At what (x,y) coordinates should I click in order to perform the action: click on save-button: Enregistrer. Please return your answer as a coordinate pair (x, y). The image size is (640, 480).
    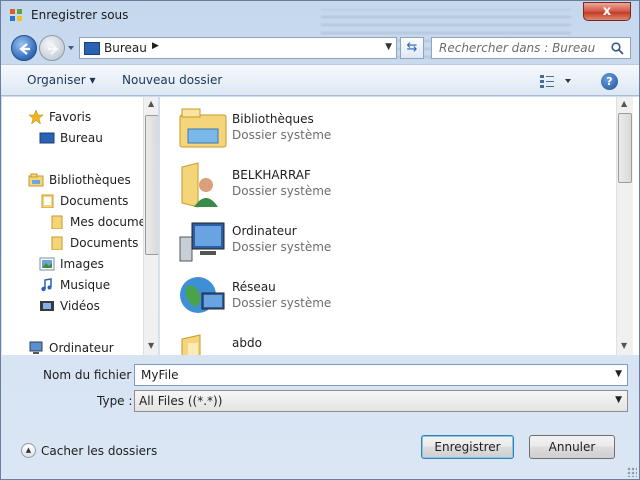
    Looking at the image, I should click on (467, 447).